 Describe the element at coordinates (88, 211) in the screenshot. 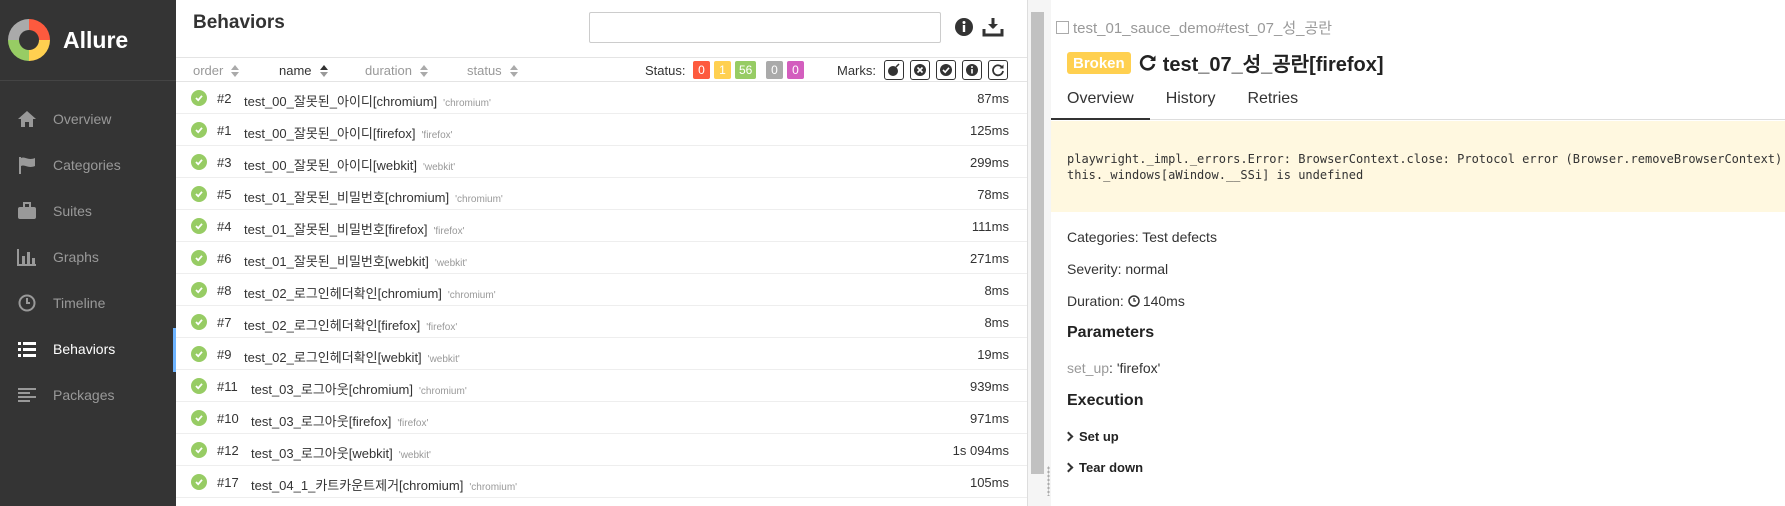

I see `sidebar-item-suites: Suites` at that location.